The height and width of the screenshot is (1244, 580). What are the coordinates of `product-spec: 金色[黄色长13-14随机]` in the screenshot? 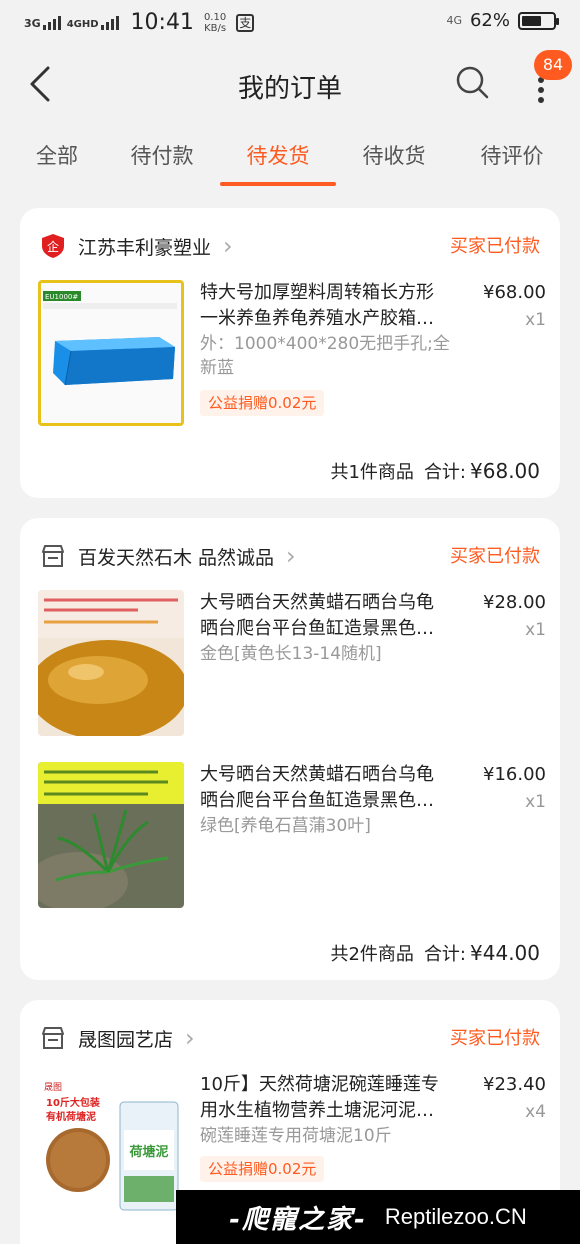 It's located at (291, 654).